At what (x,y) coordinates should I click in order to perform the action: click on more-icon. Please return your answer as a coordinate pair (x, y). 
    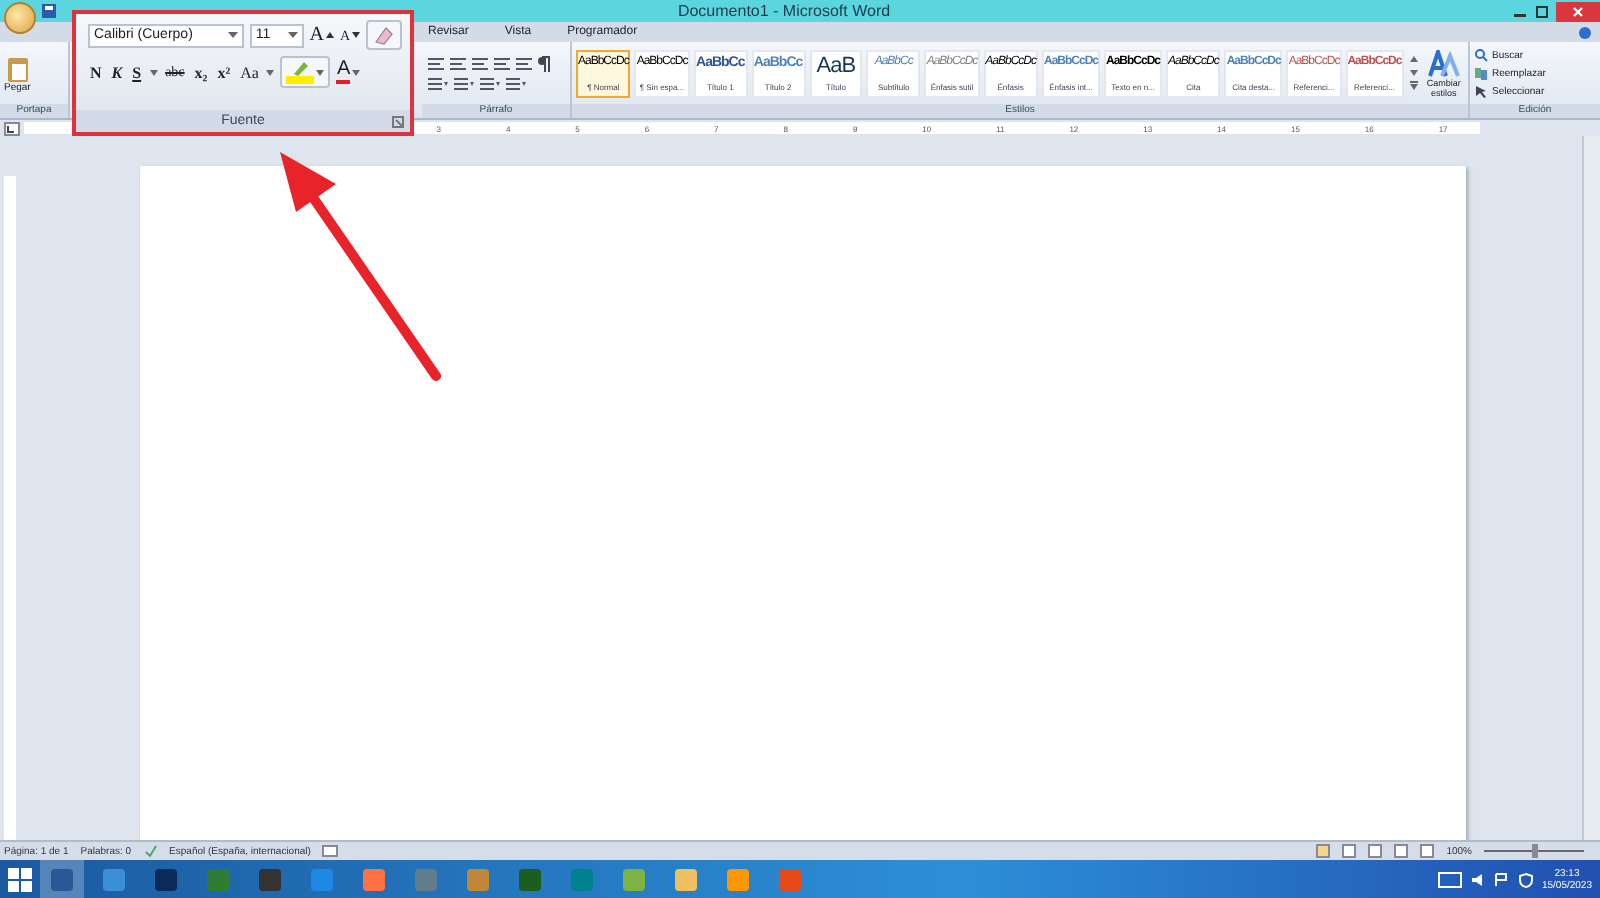
    Looking at the image, I should click on (1413, 87).